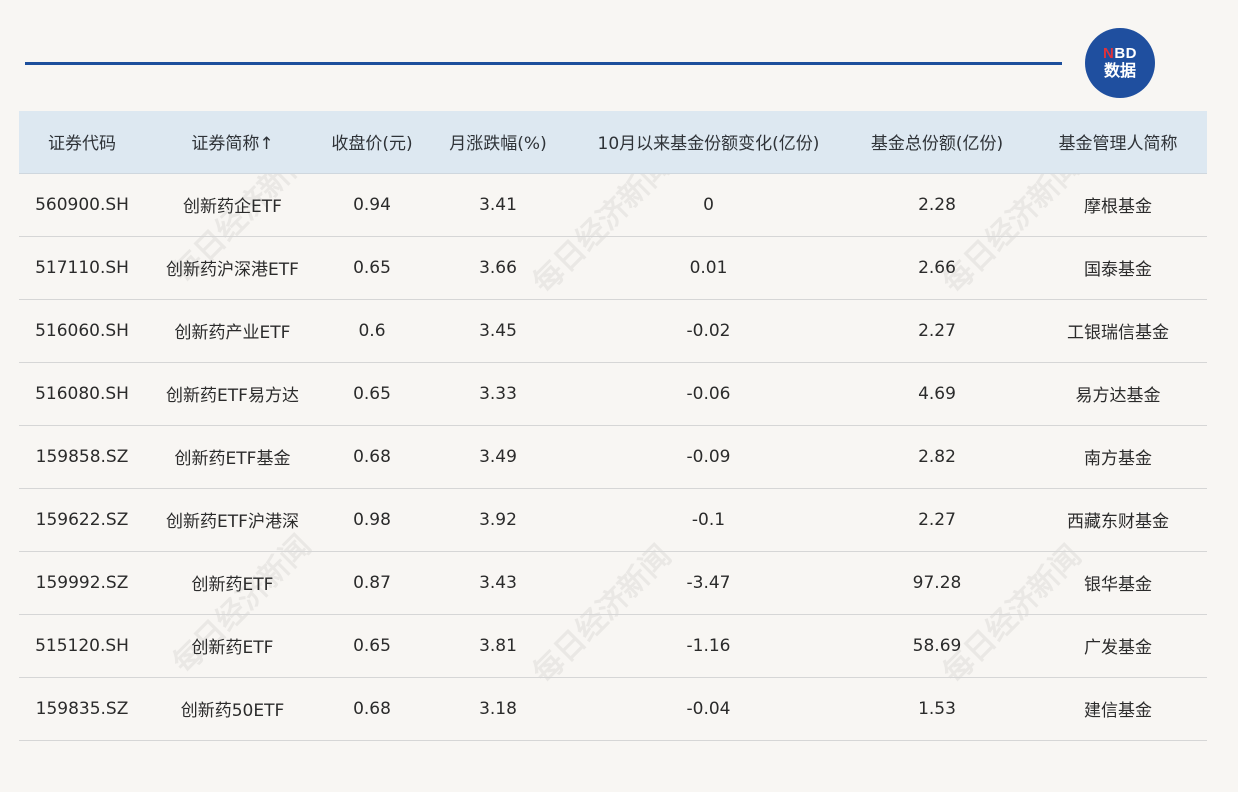 The image size is (1238, 792). I want to click on header-total-shares: 基金总份额(亿份), so click(937, 142).